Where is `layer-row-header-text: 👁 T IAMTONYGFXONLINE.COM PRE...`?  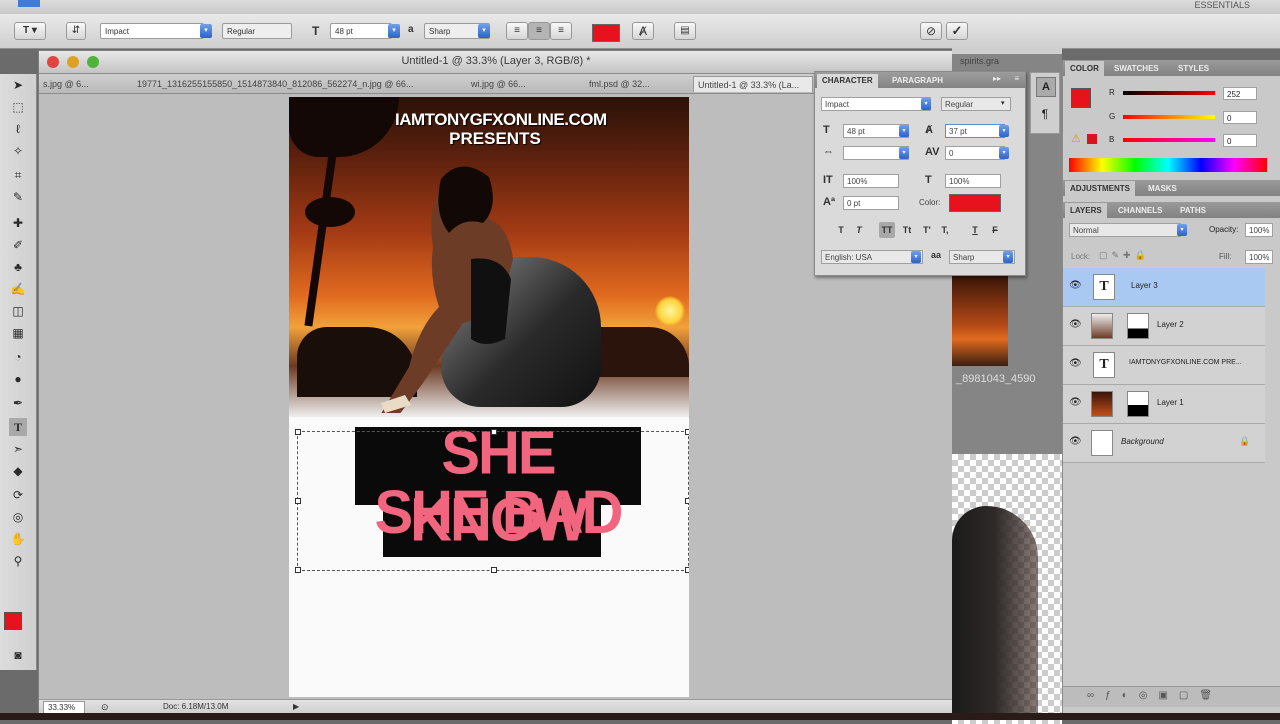 layer-row-header-text: 👁 T IAMTONYGFXONLINE.COM PRE... is located at coordinates (1164, 365).